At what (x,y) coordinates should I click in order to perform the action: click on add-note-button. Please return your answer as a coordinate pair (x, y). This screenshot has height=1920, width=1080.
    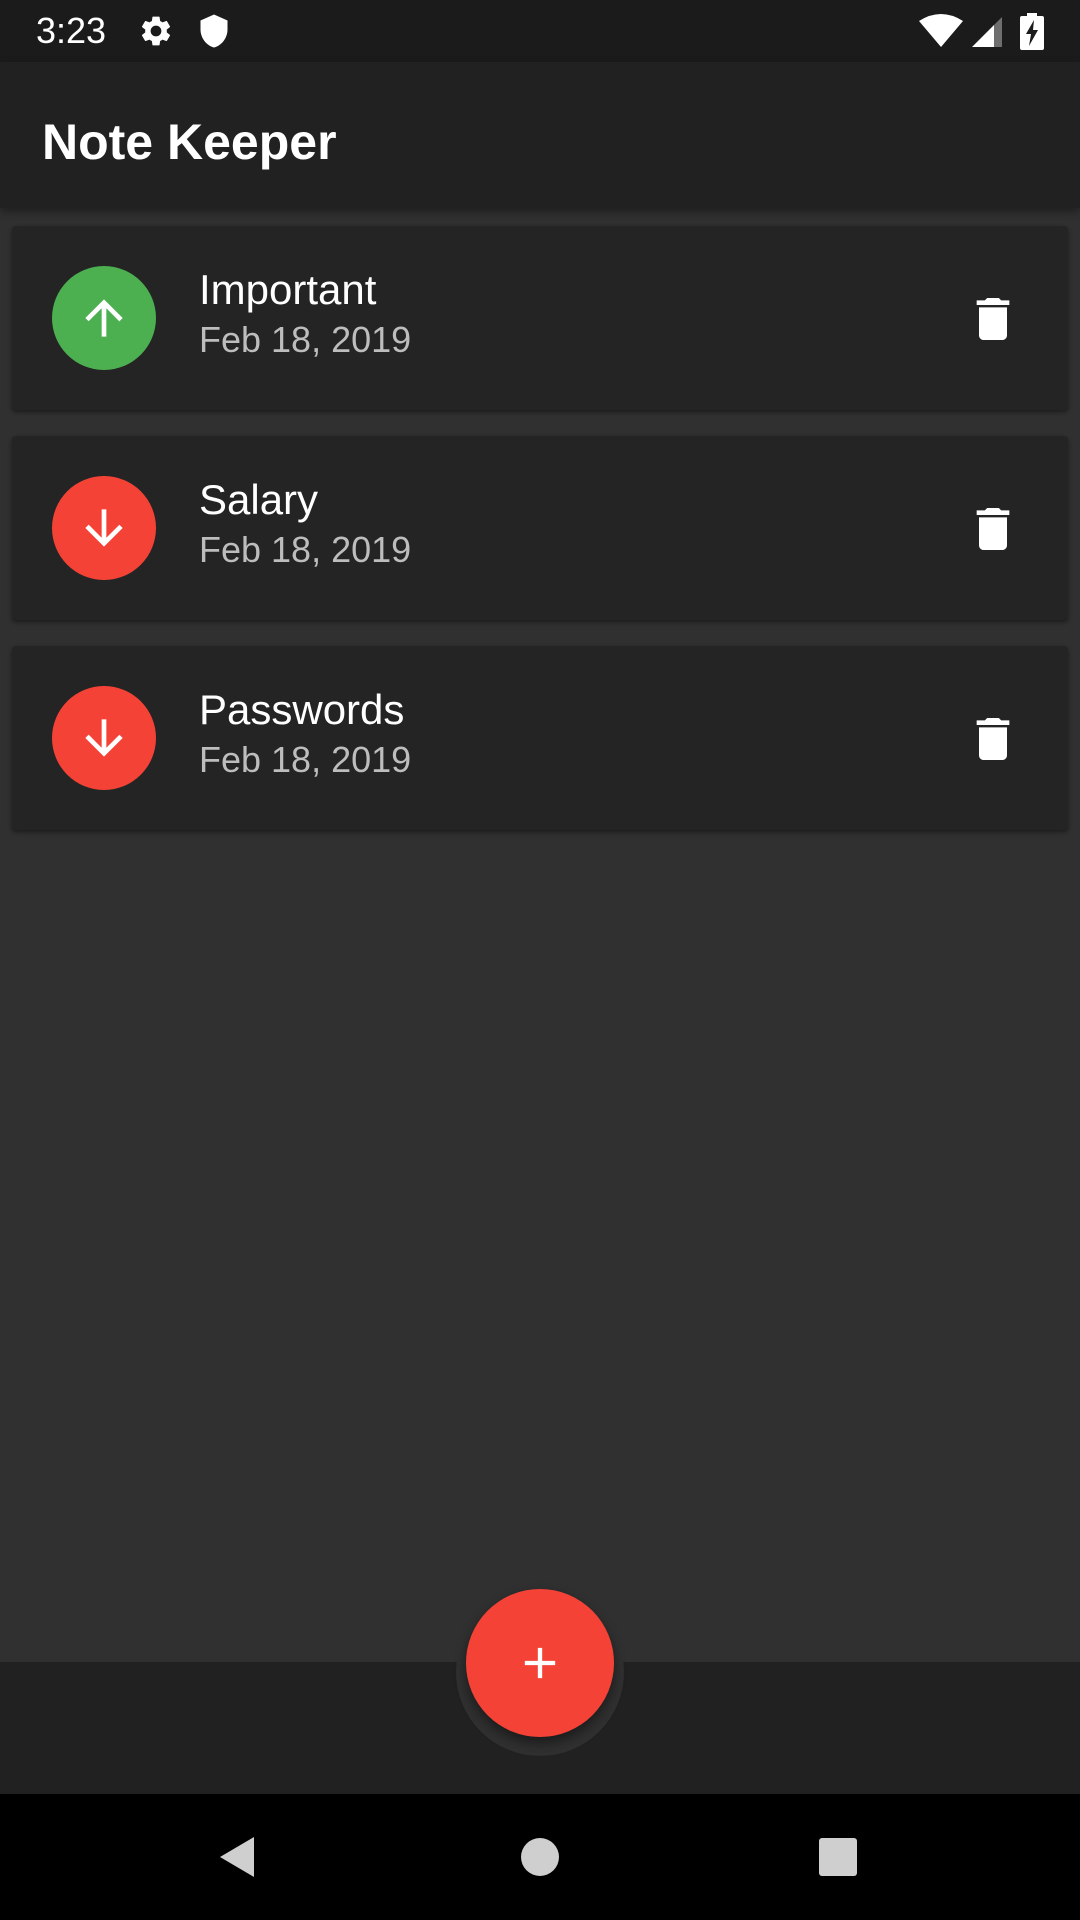
    Looking at the image, I should click on (540, 1663).